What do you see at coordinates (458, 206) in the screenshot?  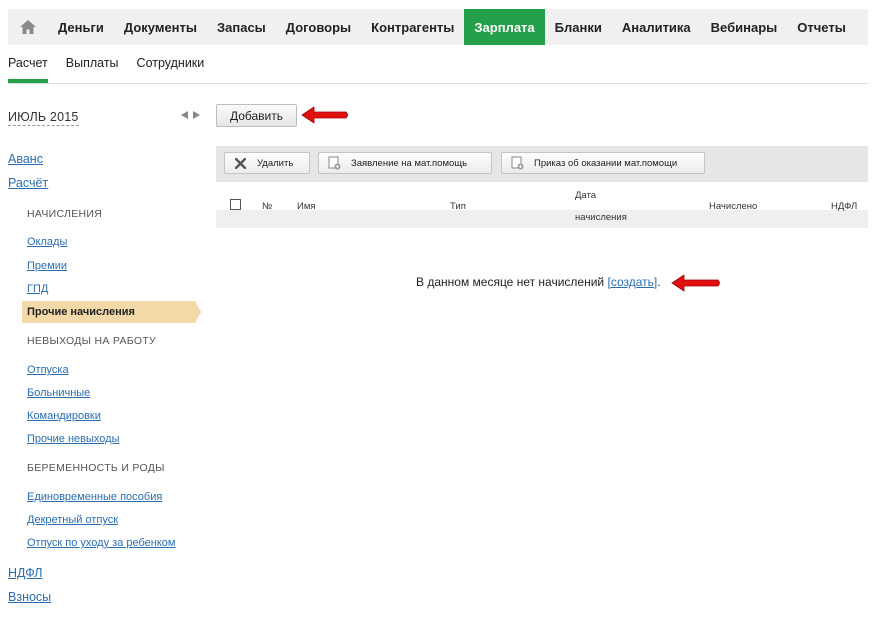 I see `column-type: Тип` at bounding box center [458, 206].